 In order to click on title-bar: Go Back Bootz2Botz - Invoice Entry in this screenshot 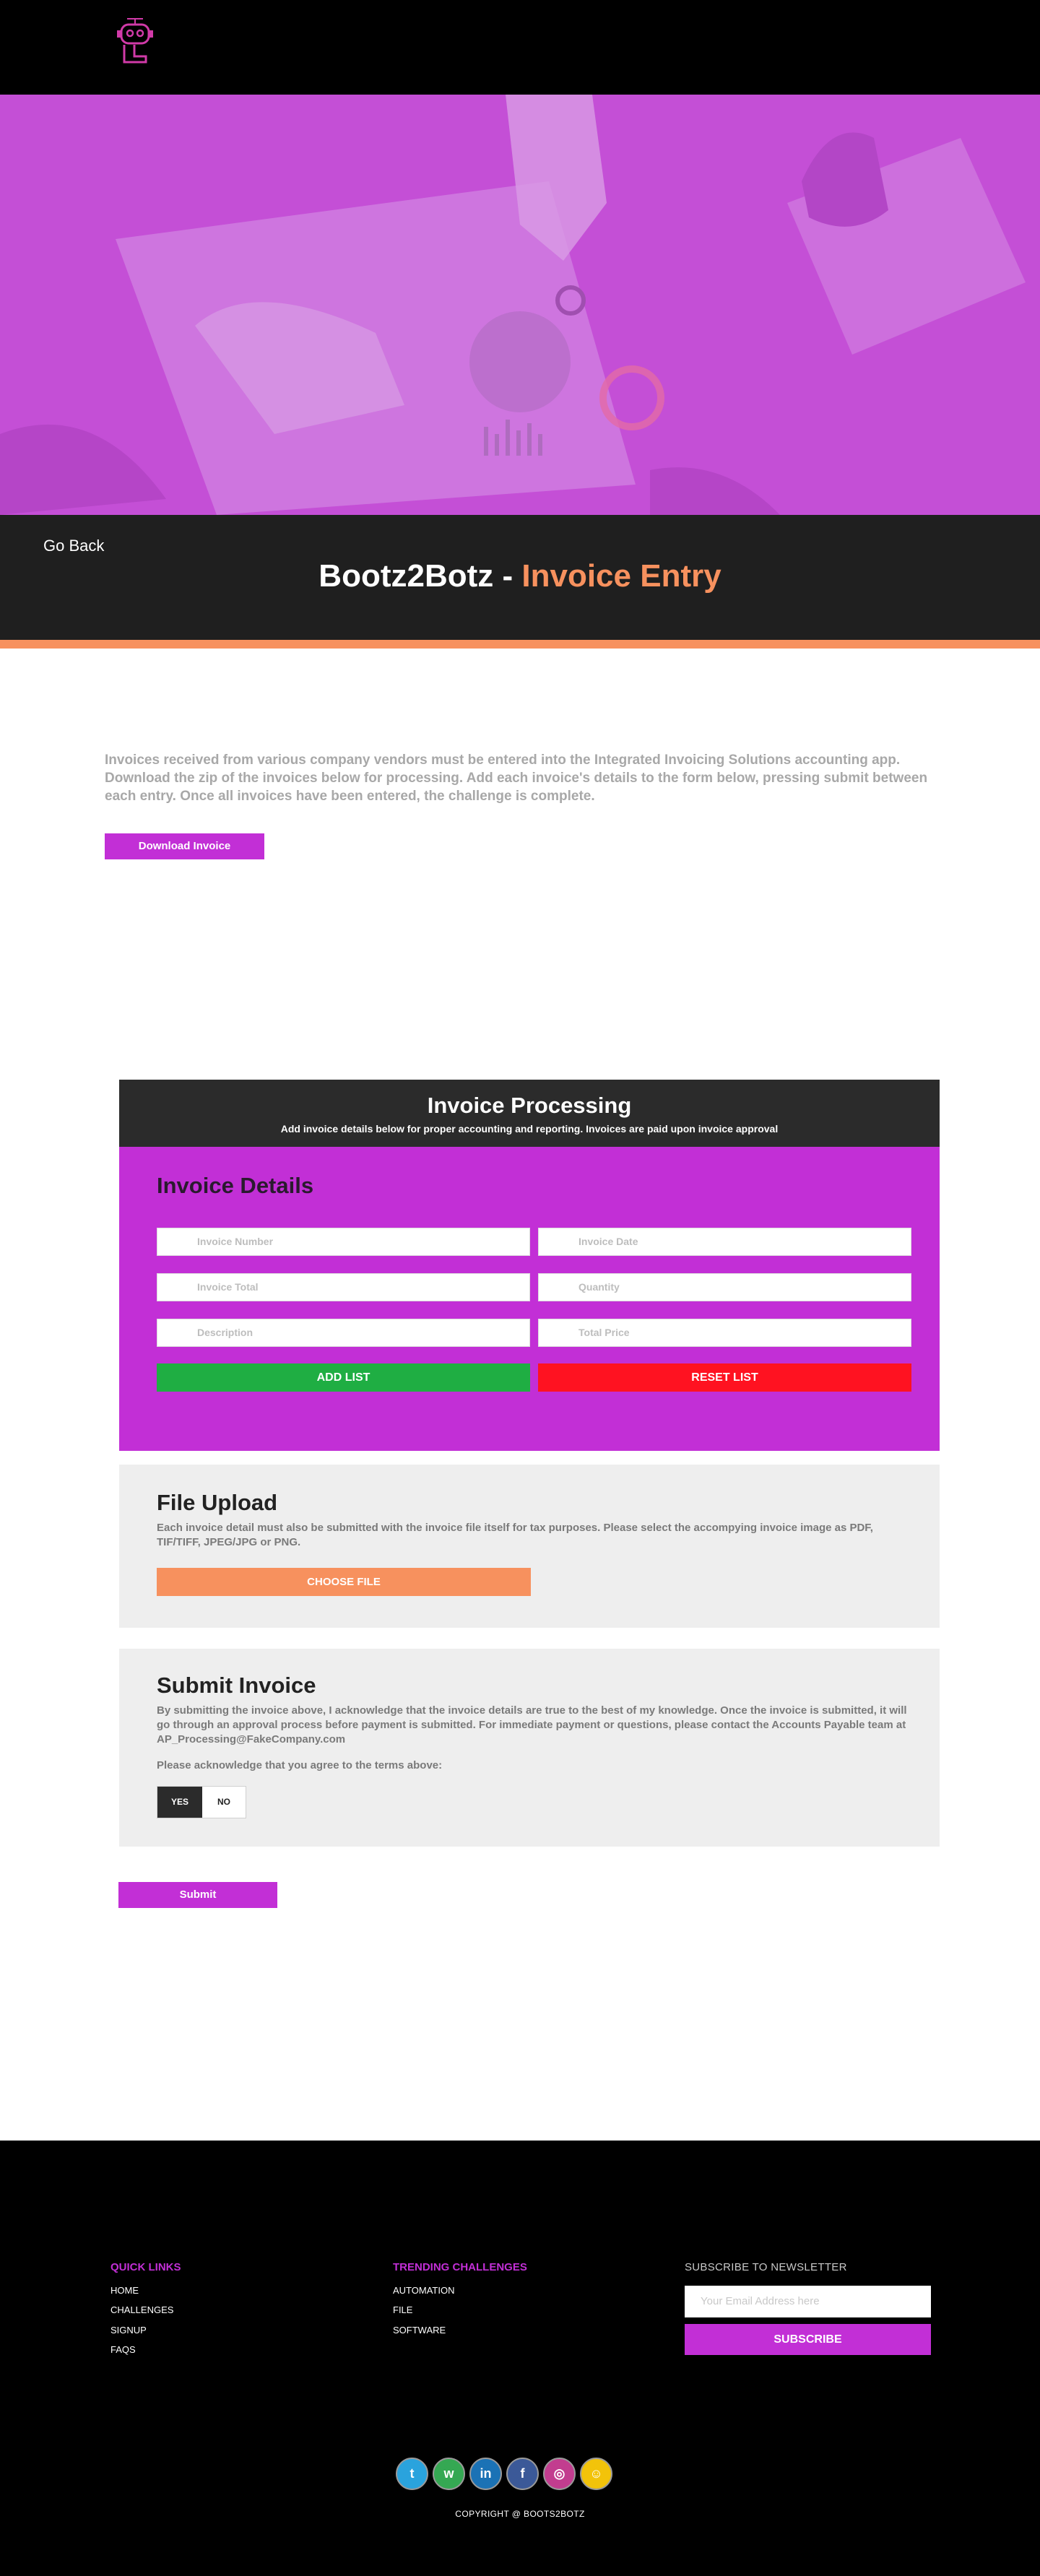, I will do `click(520, 577)`.